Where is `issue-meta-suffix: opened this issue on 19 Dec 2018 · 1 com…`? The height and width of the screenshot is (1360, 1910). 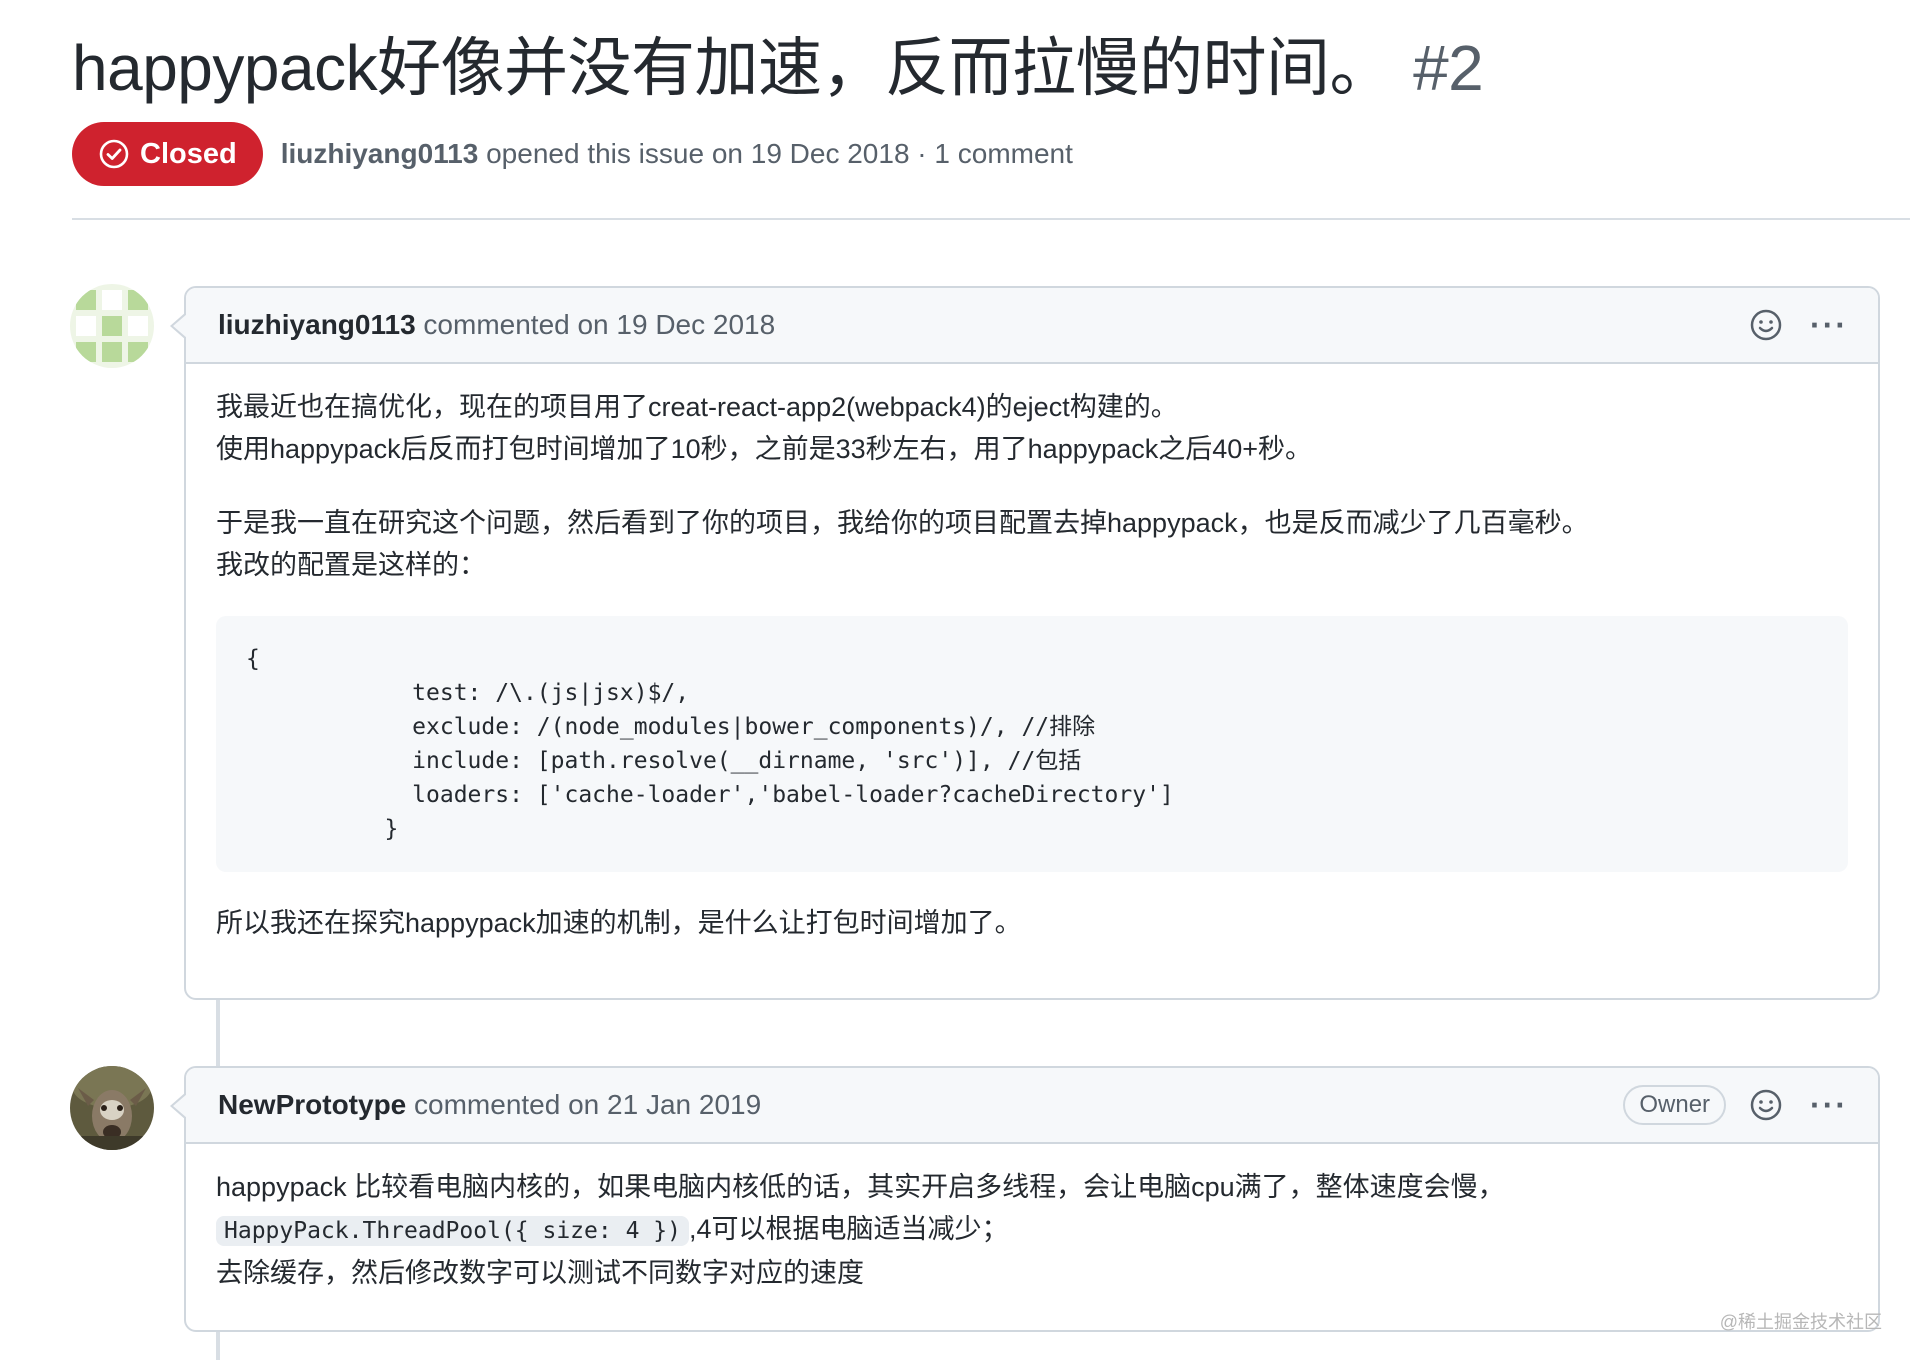
issue-meta-suffix: opened this issue on 19 Dec 2018 · 1 com… is located at coordinates (775, 153).